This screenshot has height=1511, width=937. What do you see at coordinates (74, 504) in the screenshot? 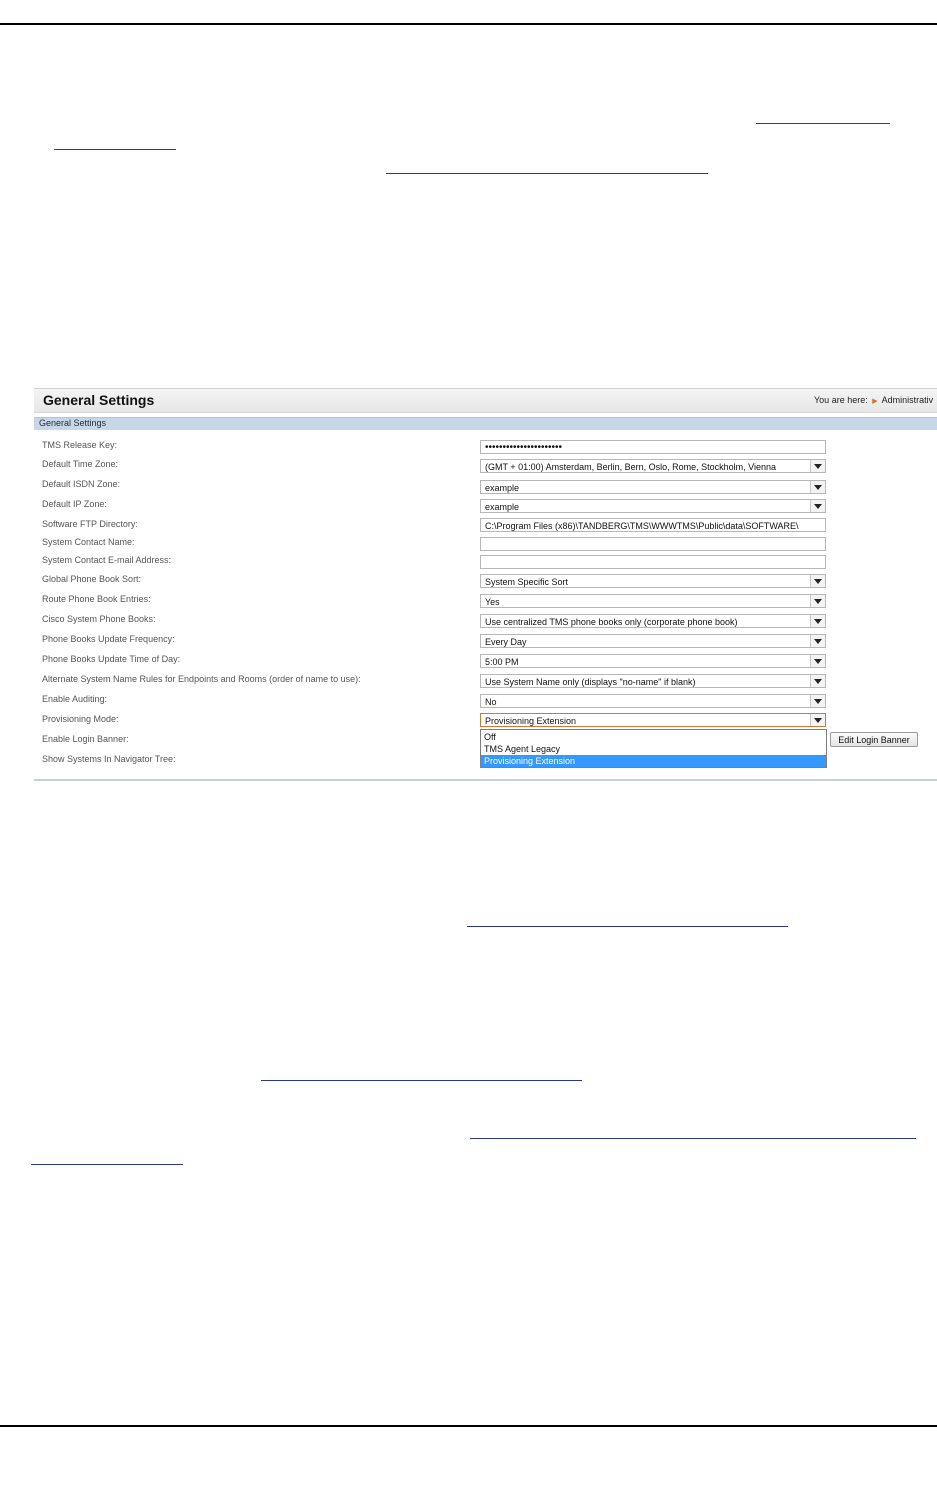
I see `label-default-ip-zone: Default IP Zone:` at bounding box center [74, 504].